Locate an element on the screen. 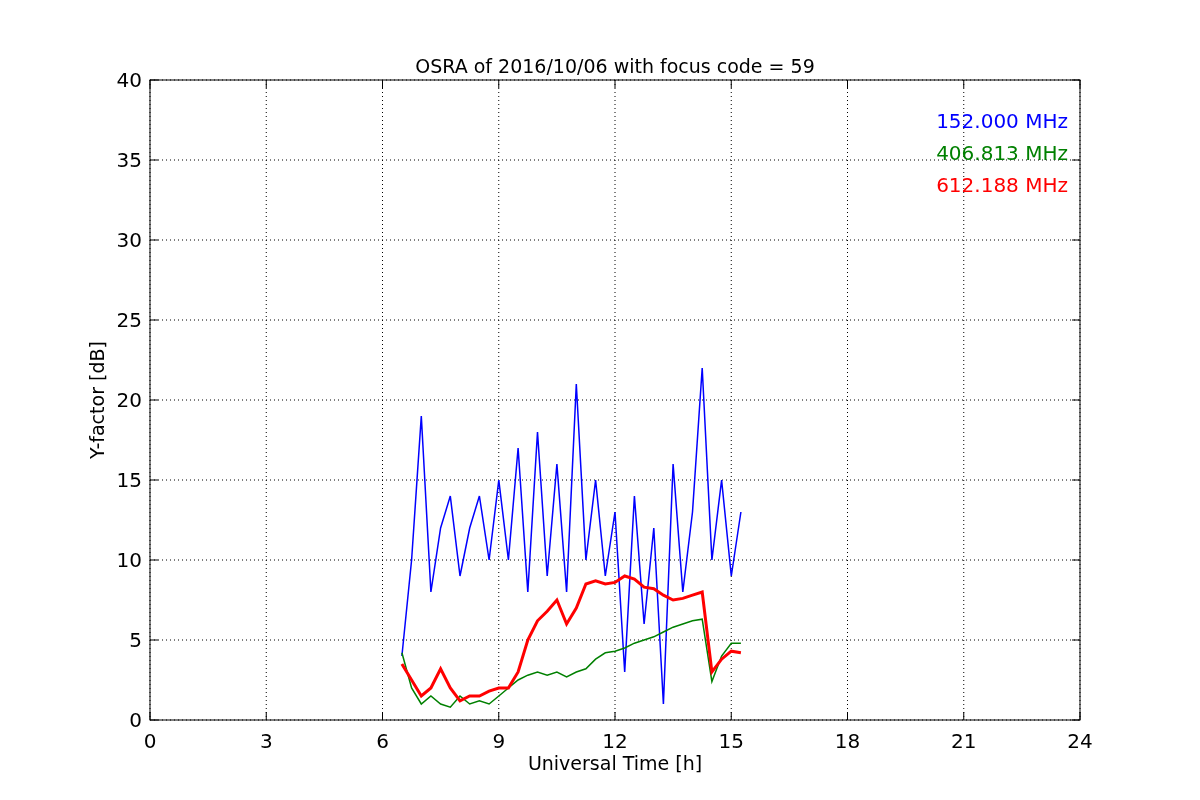 Image resolution: width=1200 pixels, height=800 pixels. chart-title: OSRA of 2016/10/06 with focus code = 59 is located at coordinates (615, 66).